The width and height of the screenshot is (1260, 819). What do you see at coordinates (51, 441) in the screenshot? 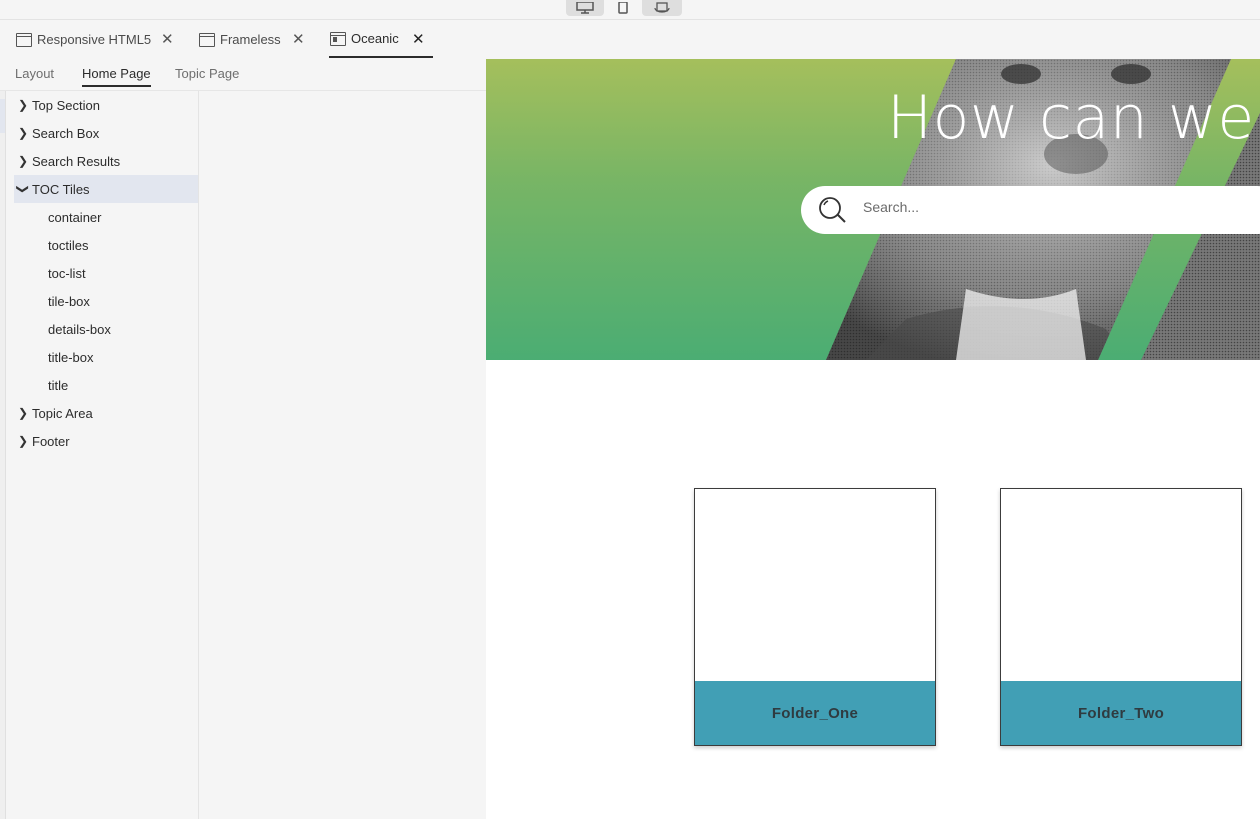
I see `tree-item-label: Footer` at bounding box center [51, 441].